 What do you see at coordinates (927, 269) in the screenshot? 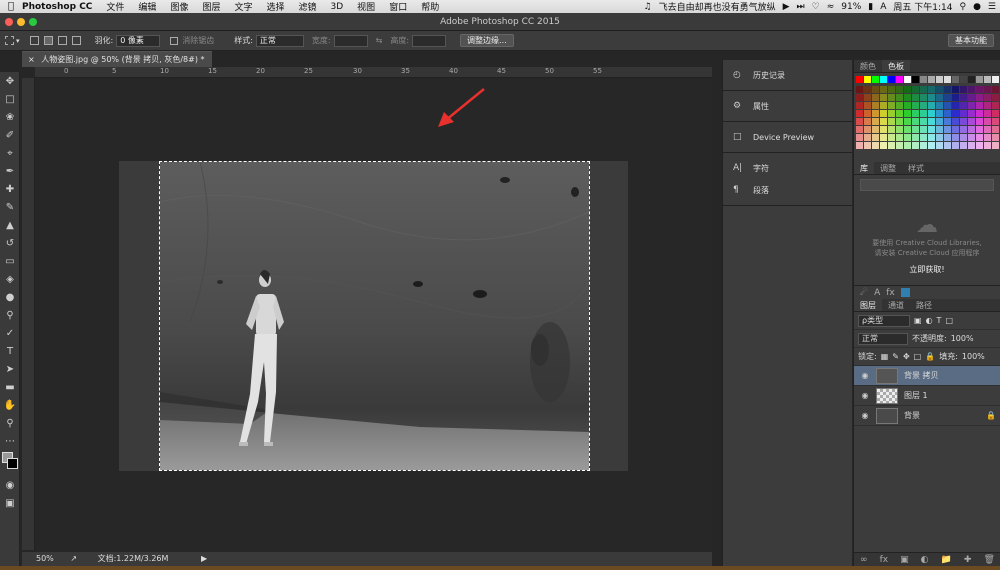
I see `get-now-link: 立即获取!` at bounding box center [927, 269].